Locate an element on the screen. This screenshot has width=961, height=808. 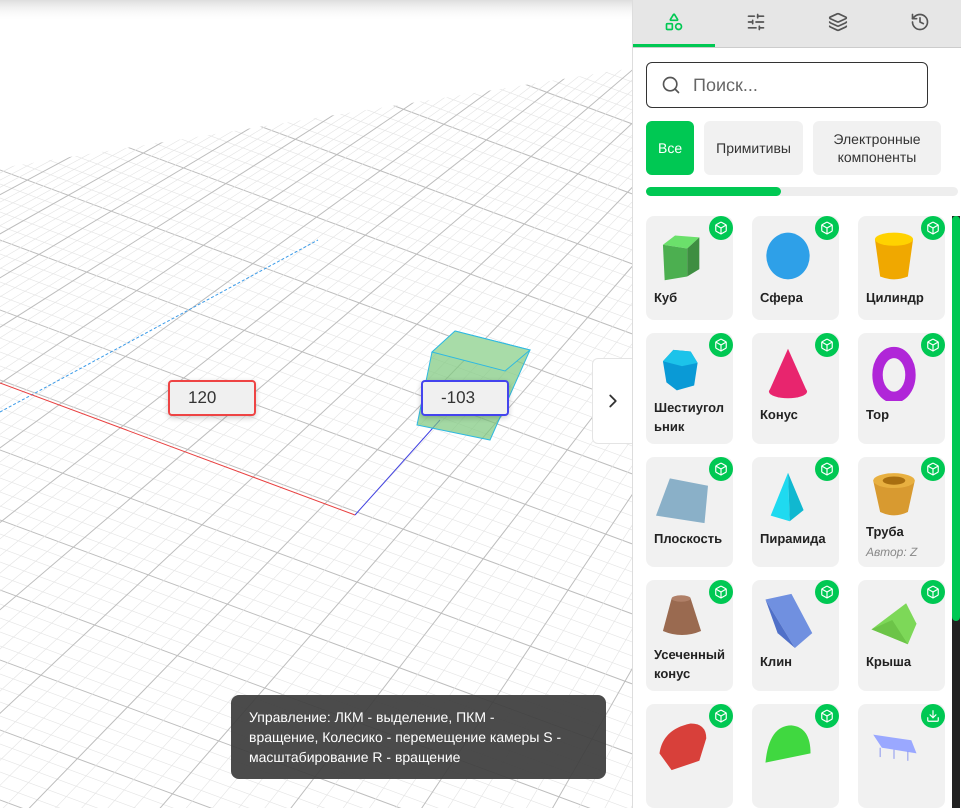
shape-name: Тор is located at coordinates (878, 415).